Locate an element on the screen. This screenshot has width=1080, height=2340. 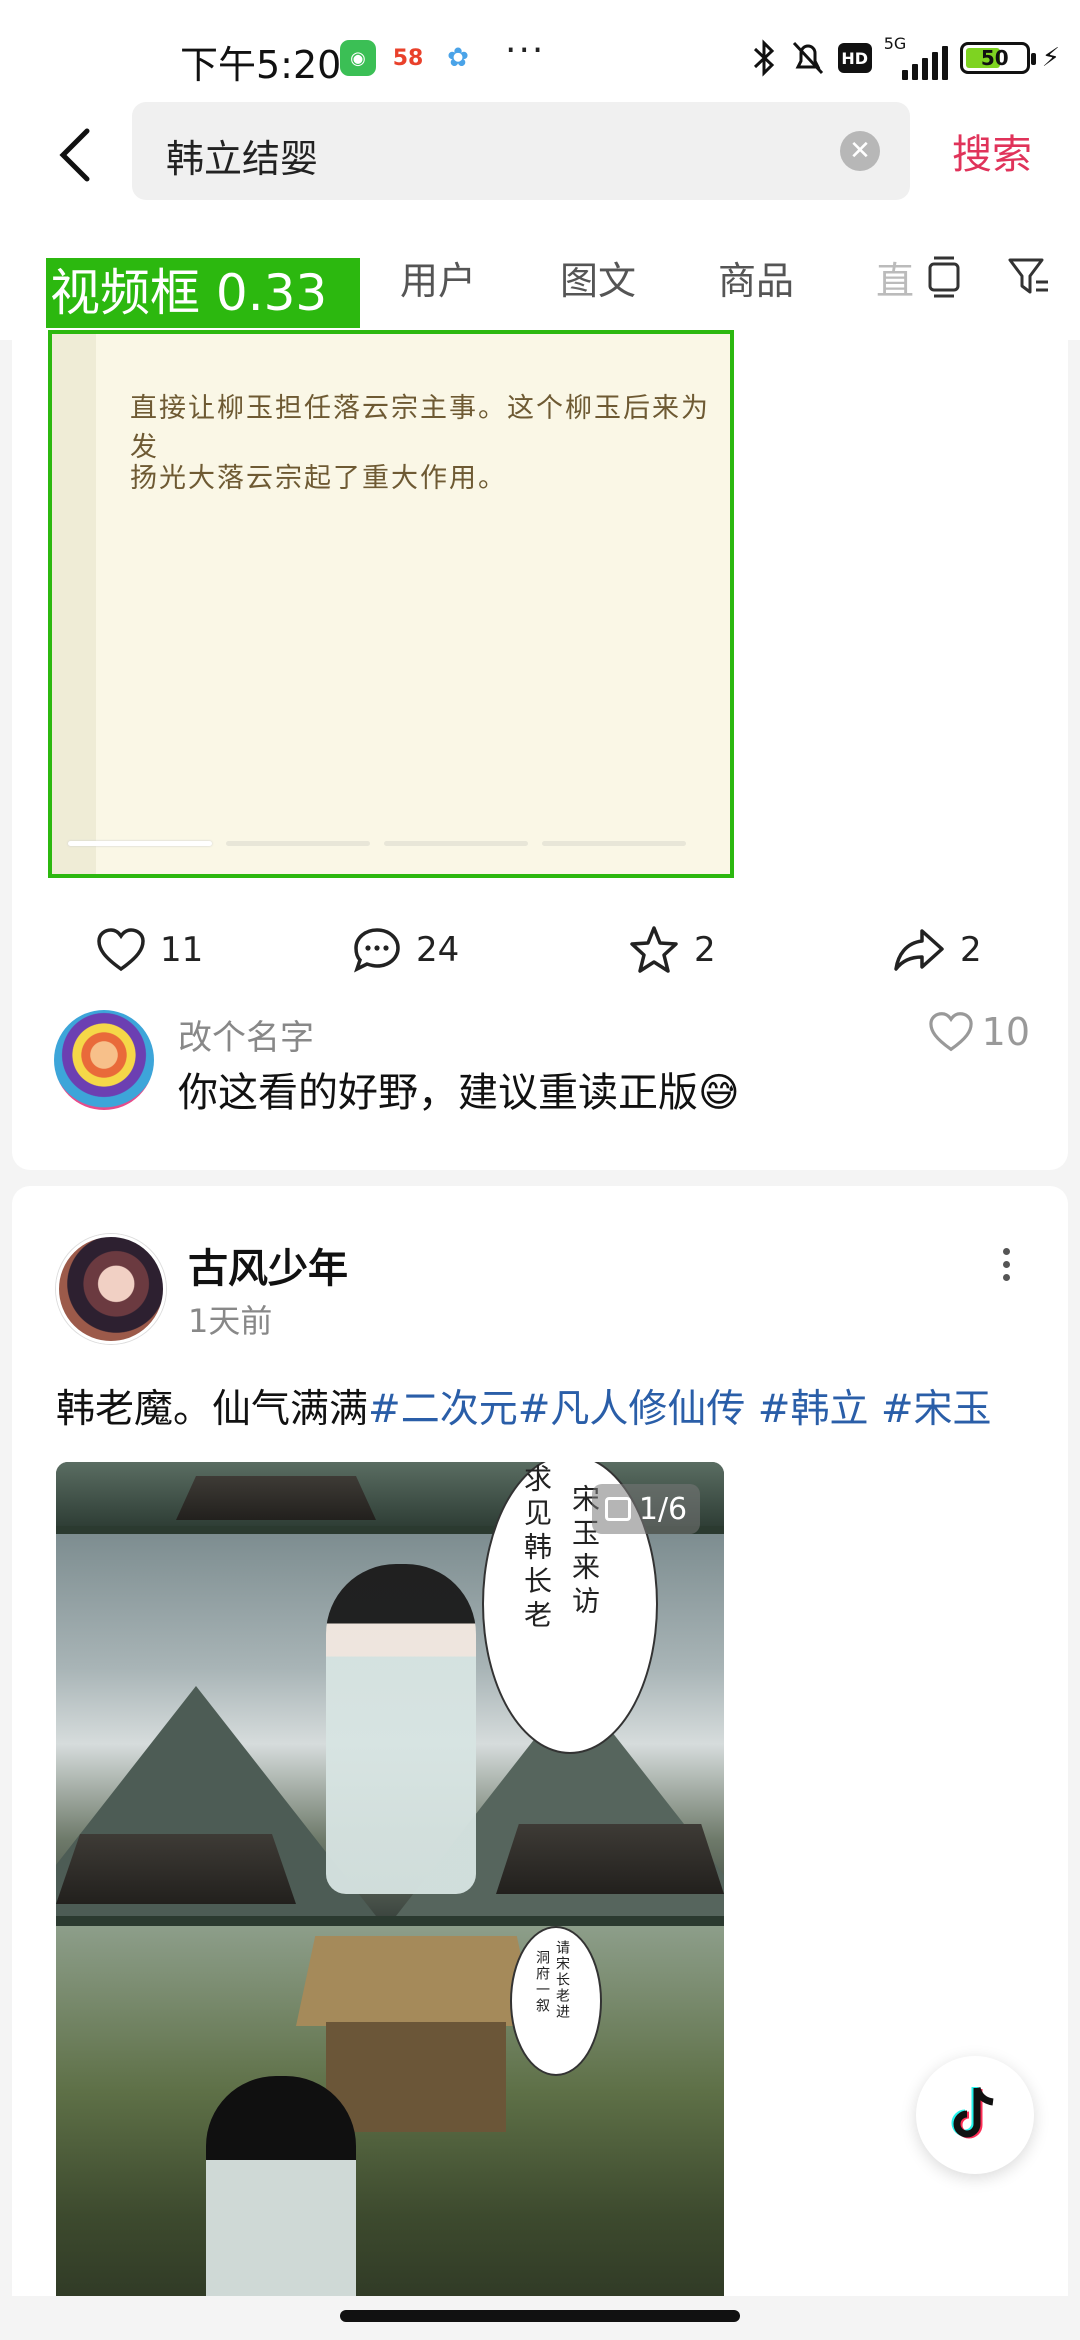
charging-icon: ⚡ is located at coordinates (1050, 58).